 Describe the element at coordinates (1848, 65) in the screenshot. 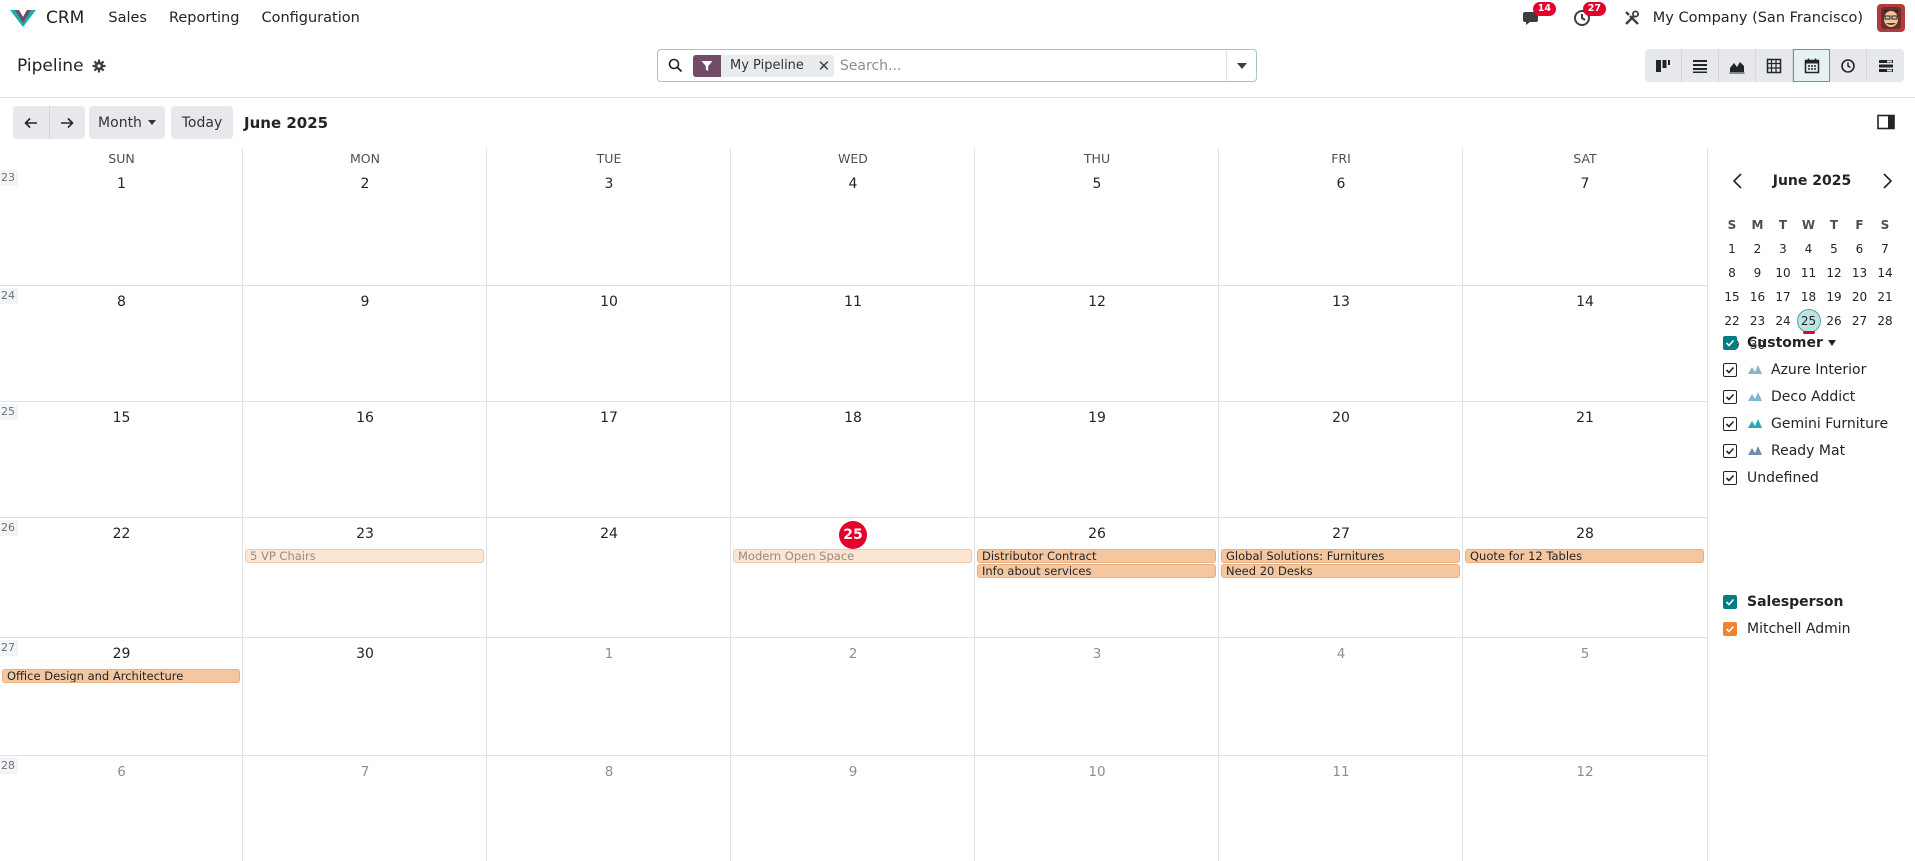

I see `view-activity-button` at that location.